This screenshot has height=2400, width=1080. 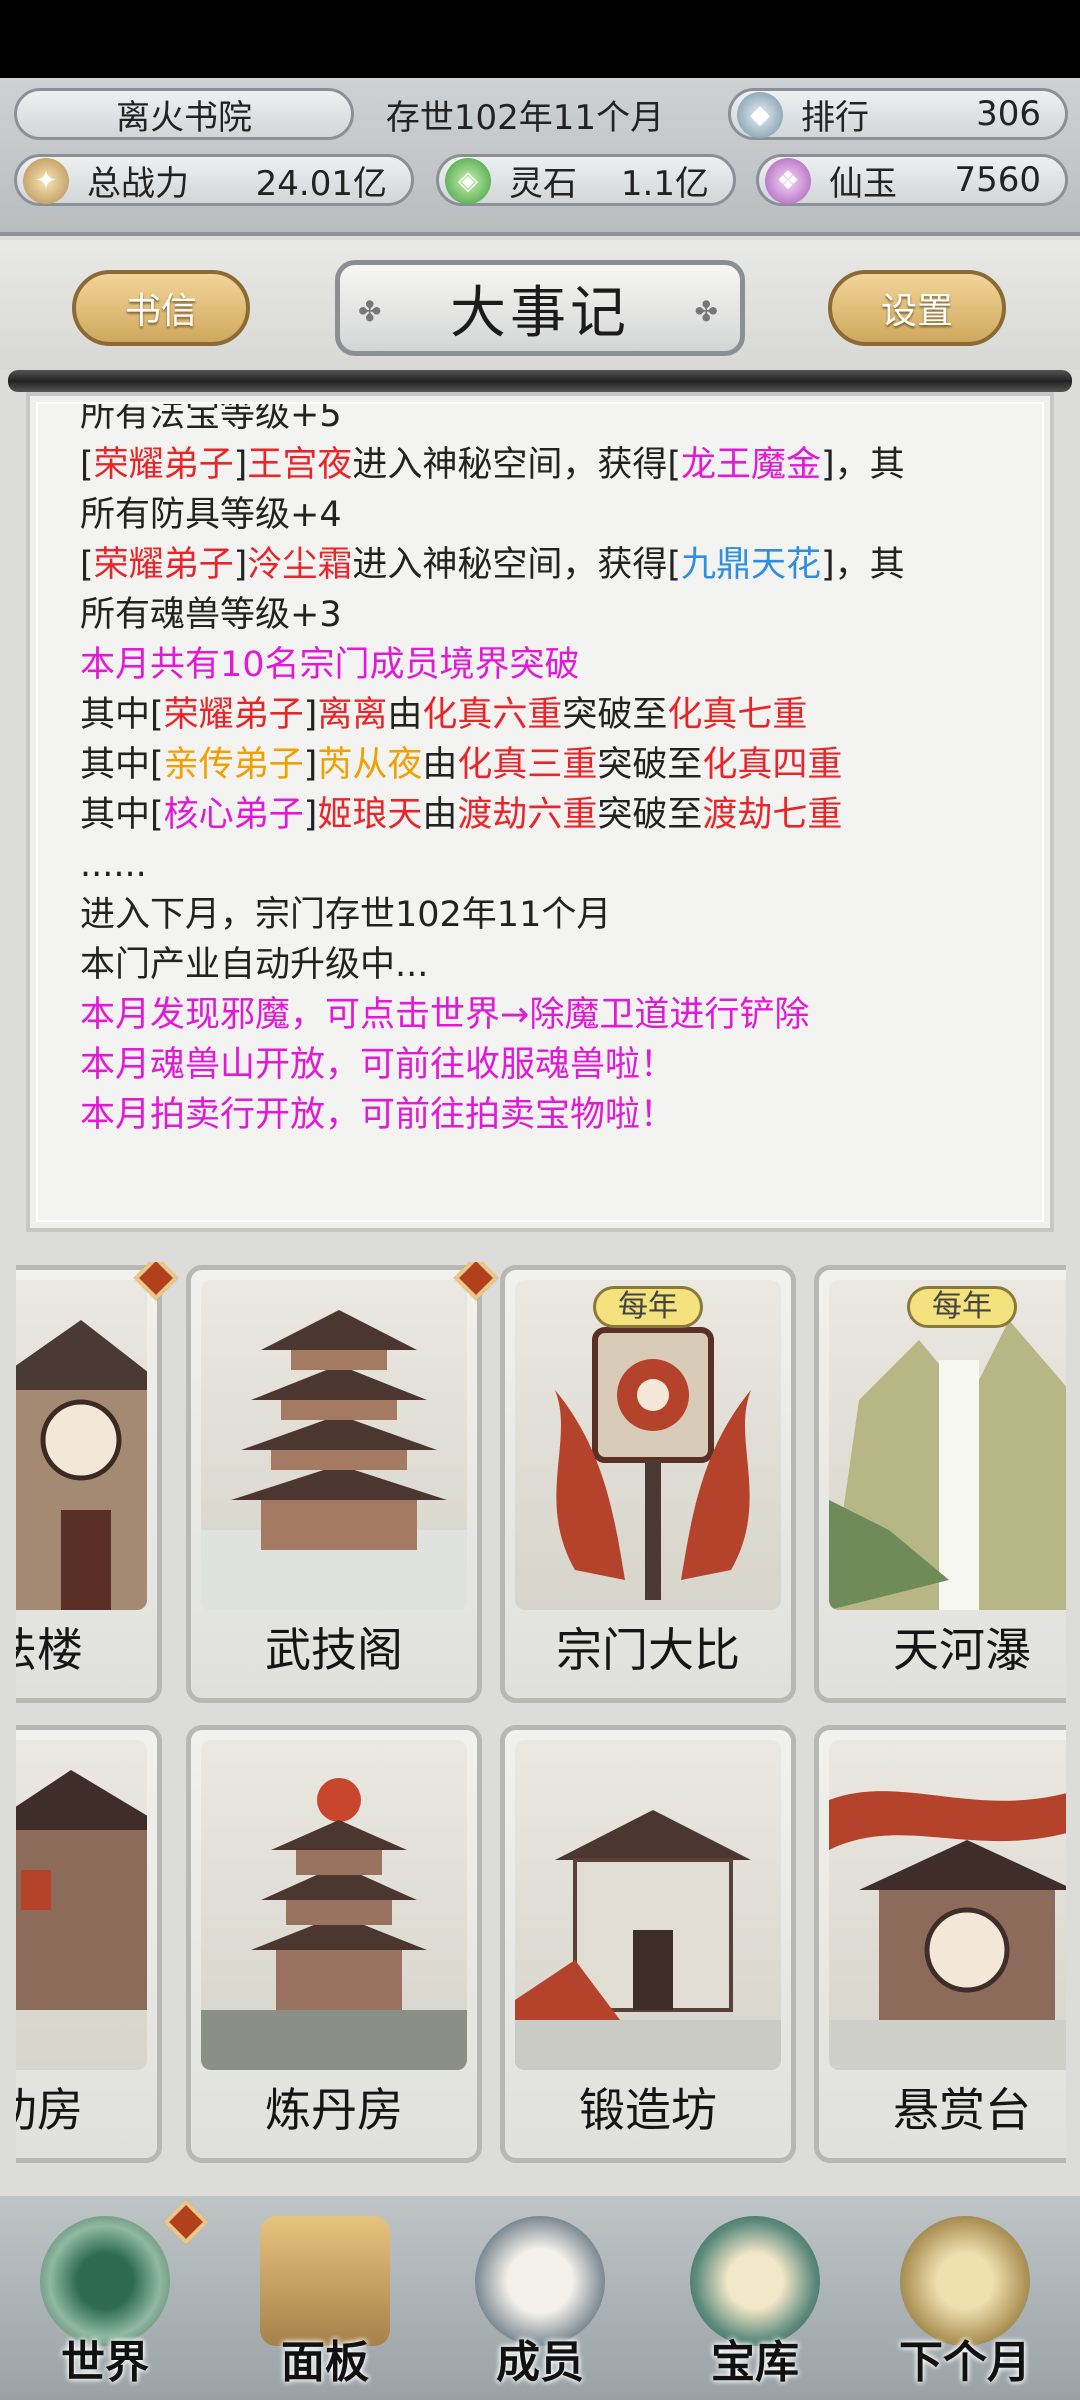 I want to click on building-card-duan-zao-fang: 锻造坊, so click(x=648, y=1944).